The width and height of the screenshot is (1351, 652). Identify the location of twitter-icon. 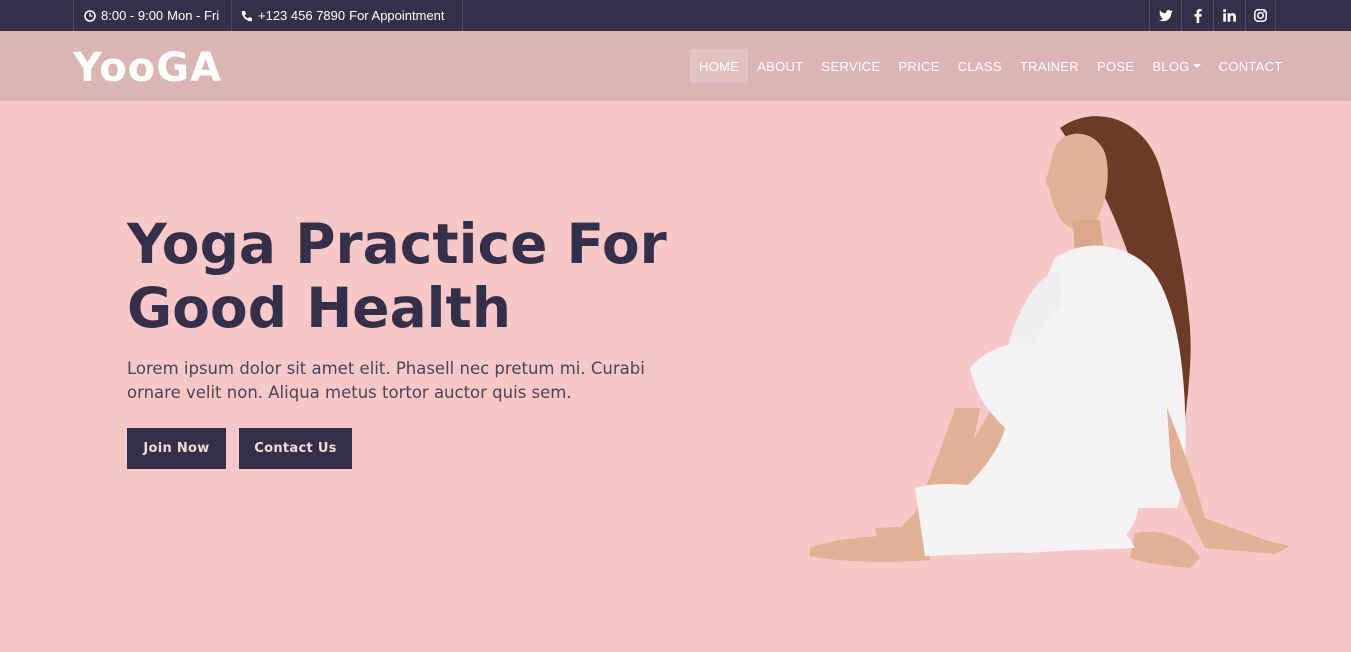
(1165, 15).